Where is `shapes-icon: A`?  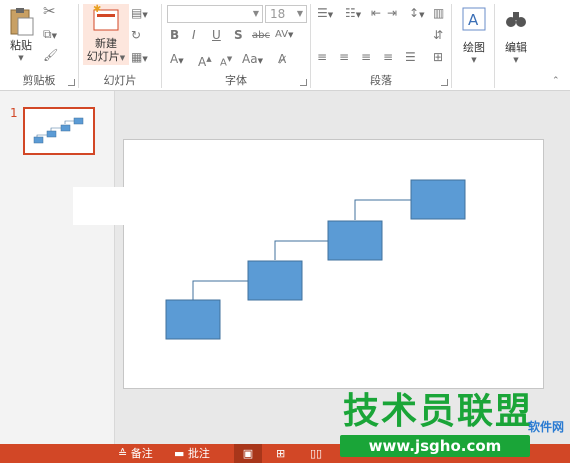
shapes-icon: A is located at coordinates (474, 19).